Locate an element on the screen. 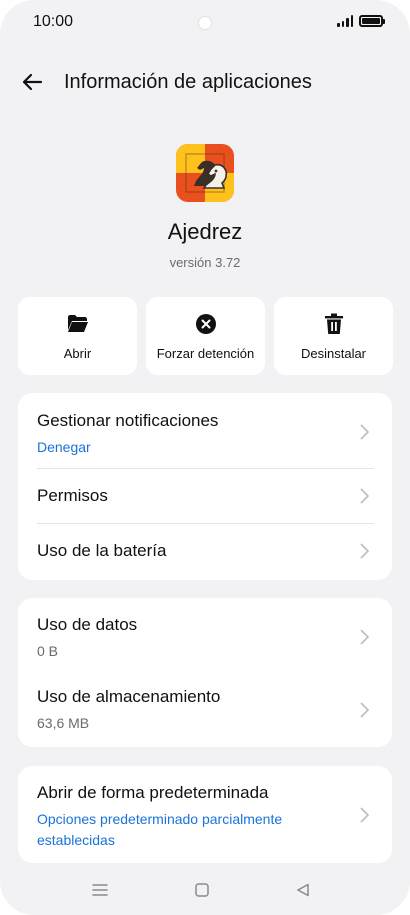  open-by-default-value-line1: Opciones predeterminado parcialmente is located at coordinates (160, 819).